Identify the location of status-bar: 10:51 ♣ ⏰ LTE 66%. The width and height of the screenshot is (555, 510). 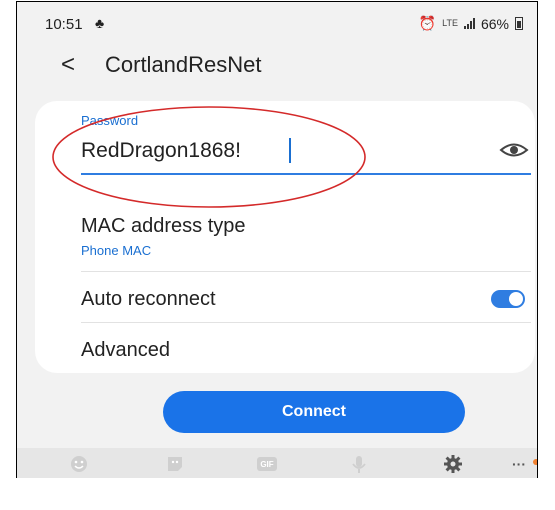
(277, 19).